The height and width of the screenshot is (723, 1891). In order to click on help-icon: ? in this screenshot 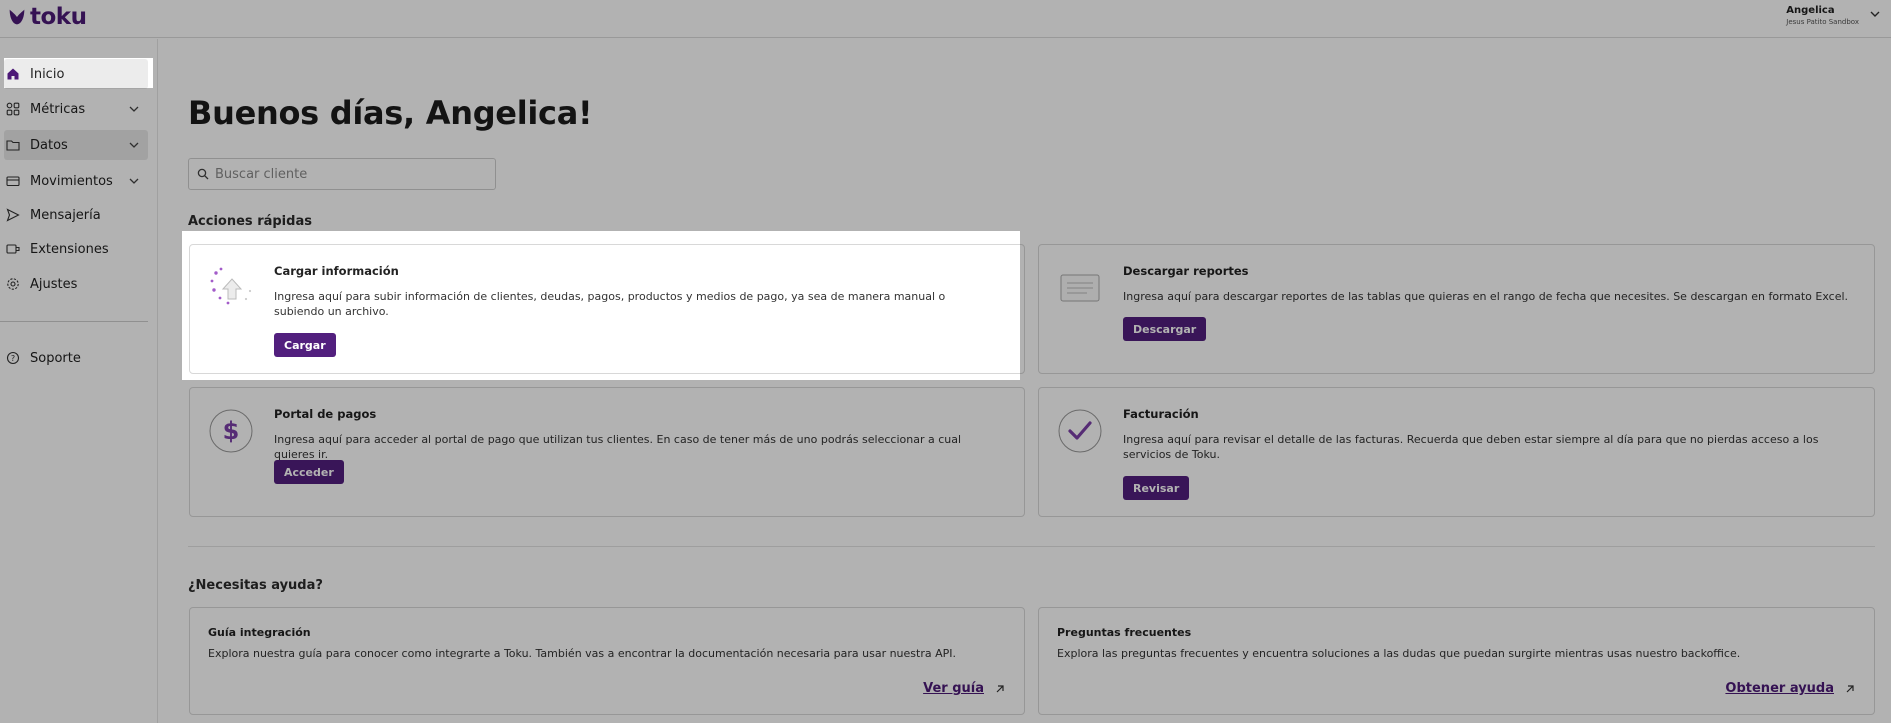, I will do `click(13, 358)`.